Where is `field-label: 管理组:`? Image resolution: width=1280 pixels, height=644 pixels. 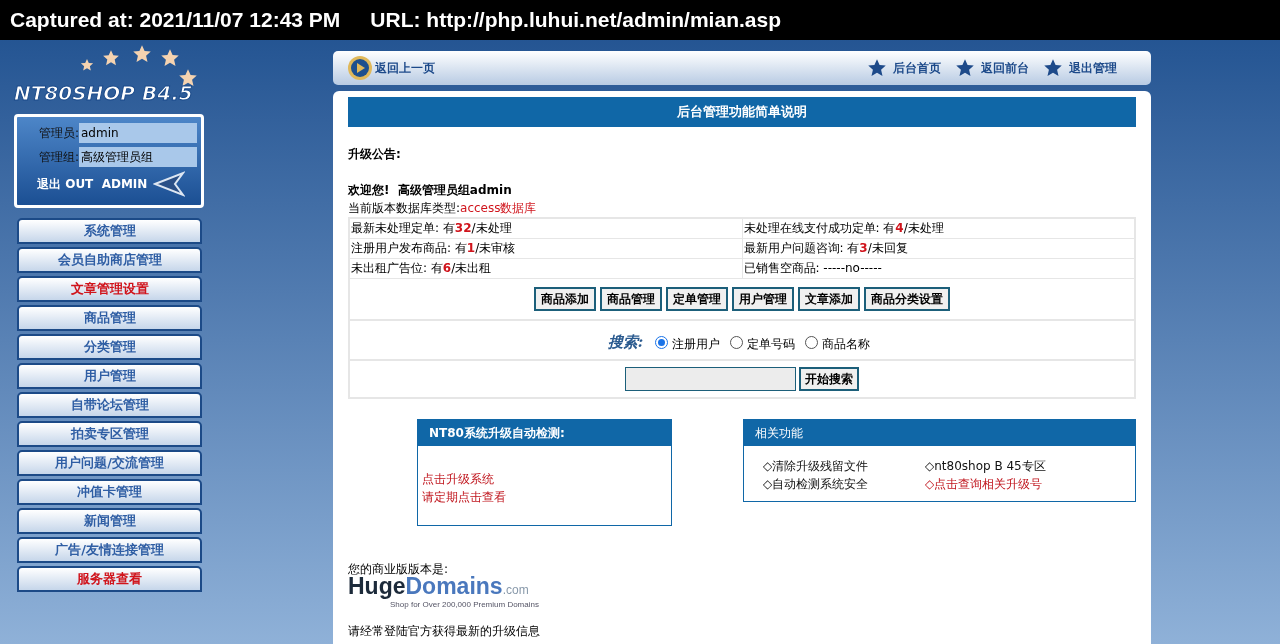 field-label: 管理组: is located at coordinates (58, 157).